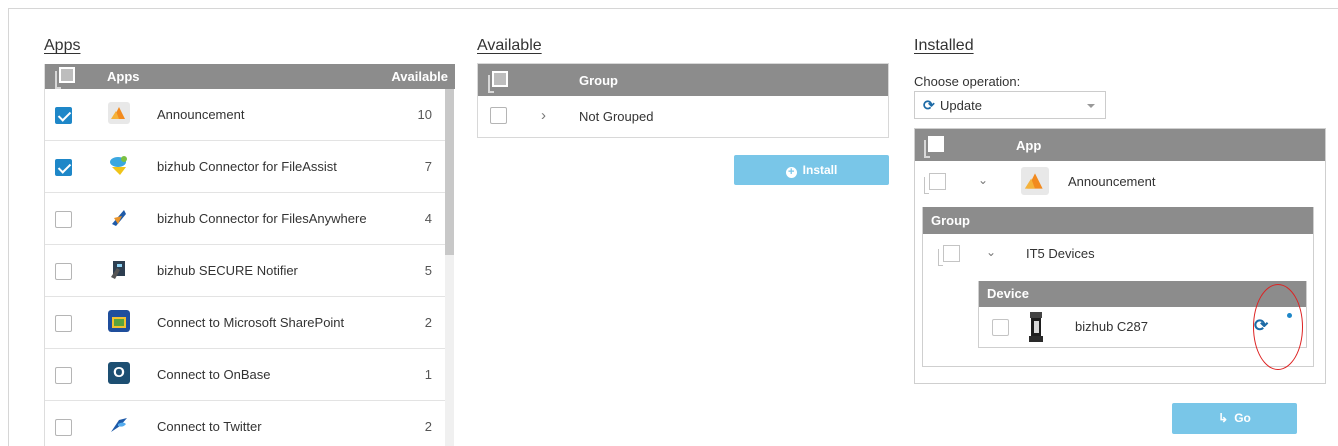 The image size is (1338, 446). I want to click on filesanywhere-icon, so click(119, 218).